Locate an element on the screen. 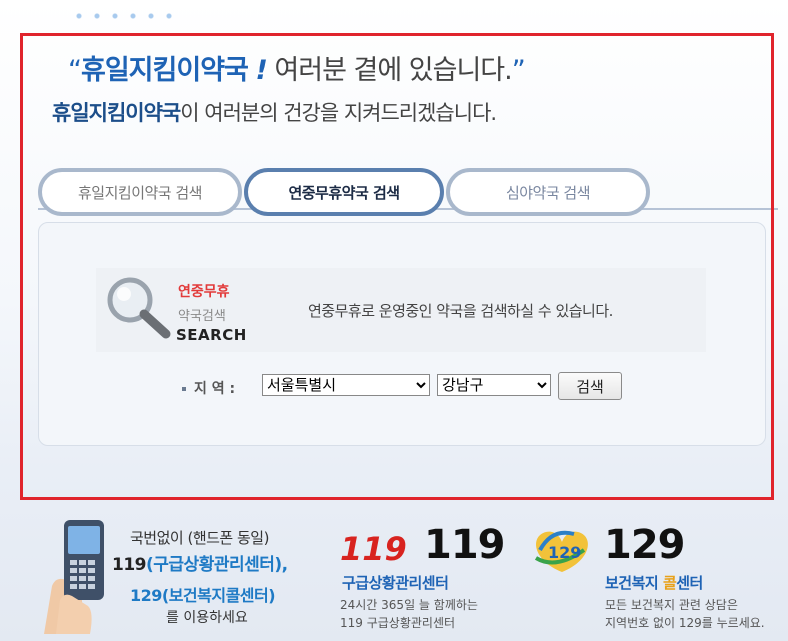  hand-phone-icon is located at coordinates (74, 577).